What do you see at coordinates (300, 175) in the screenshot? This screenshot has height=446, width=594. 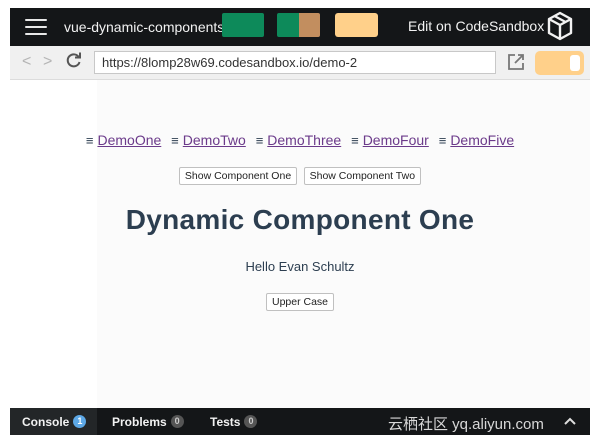 I see `component-switch-buttons: Show Component One Show Component Two` at bounding box center [300, 175].